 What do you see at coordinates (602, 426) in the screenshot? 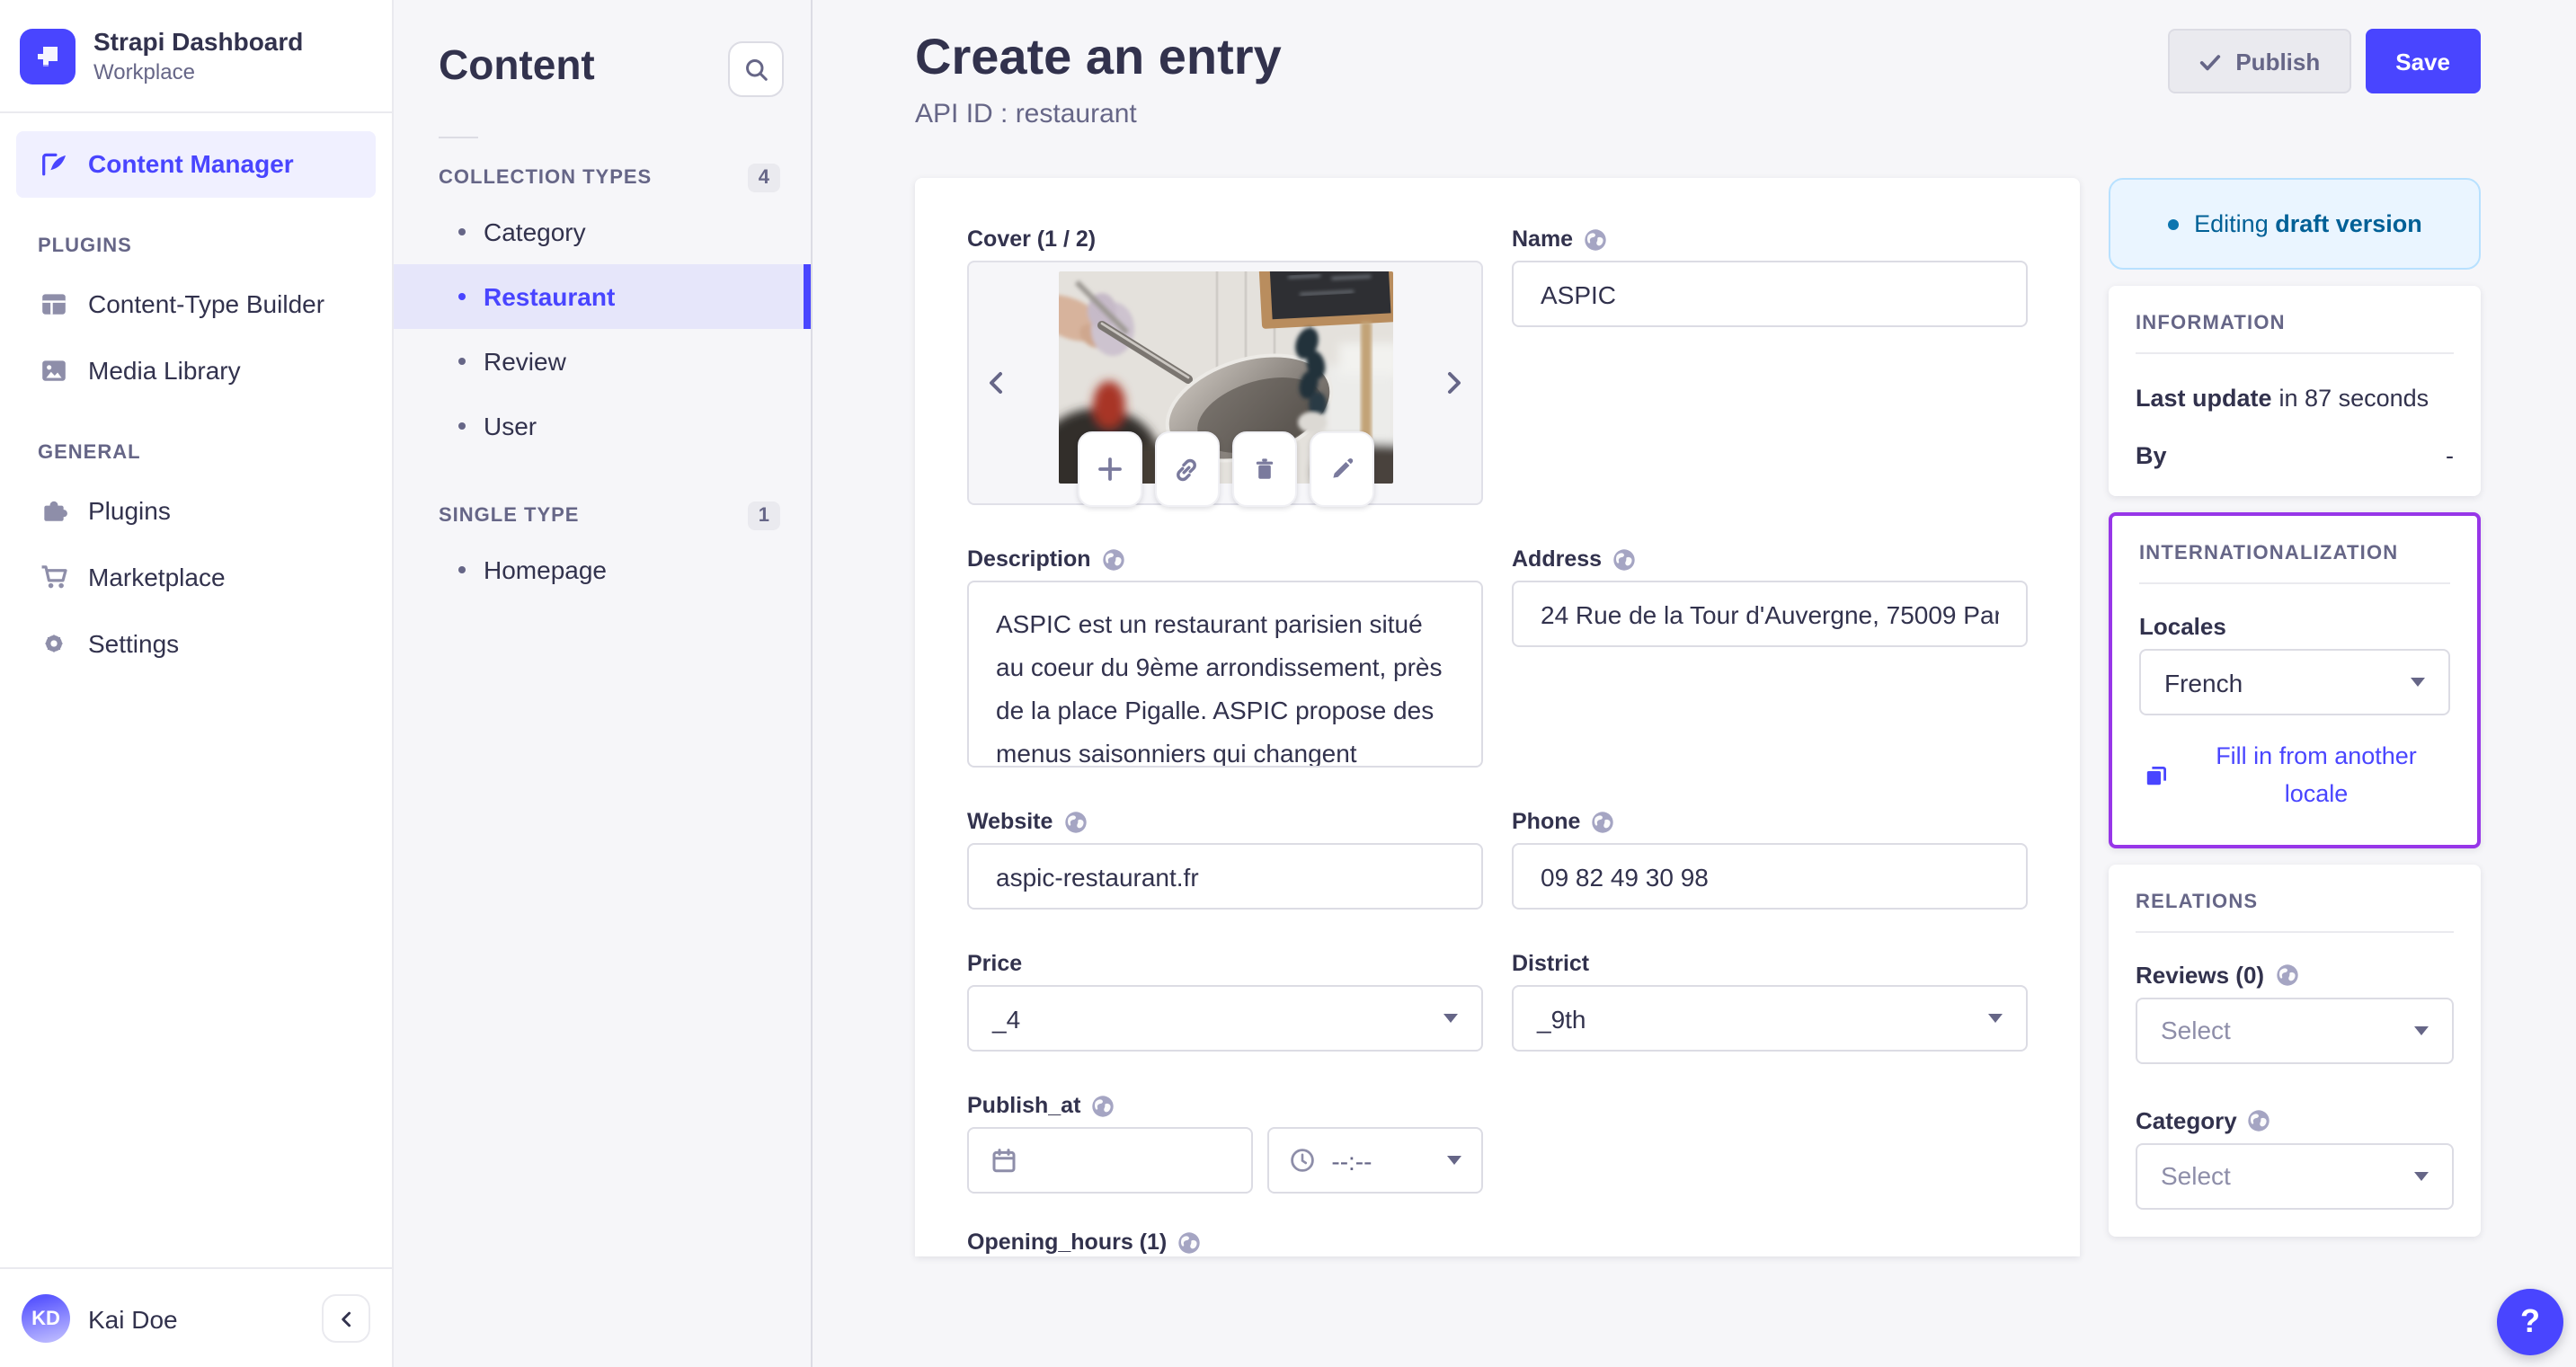
I see `collection-type-user: User` at bounding box center [602, 426].